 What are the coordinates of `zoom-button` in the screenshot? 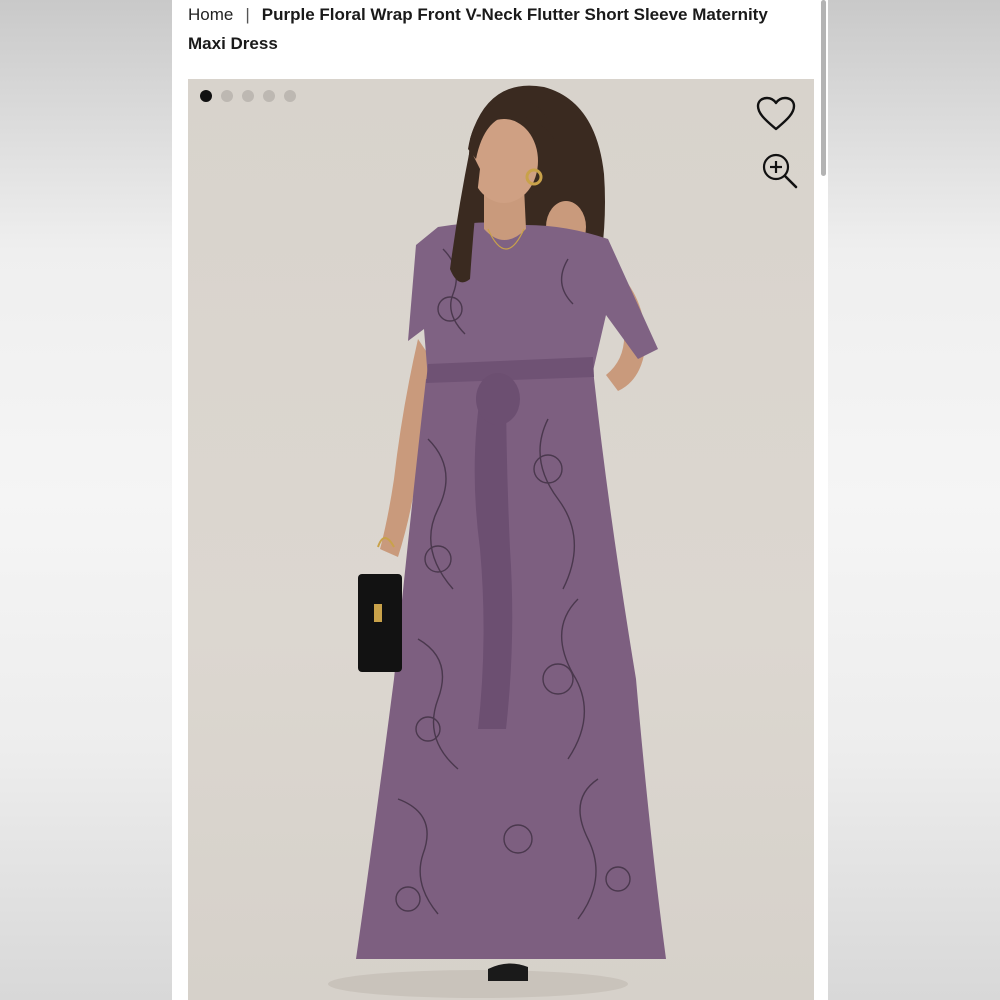 It's located at (780, 171).